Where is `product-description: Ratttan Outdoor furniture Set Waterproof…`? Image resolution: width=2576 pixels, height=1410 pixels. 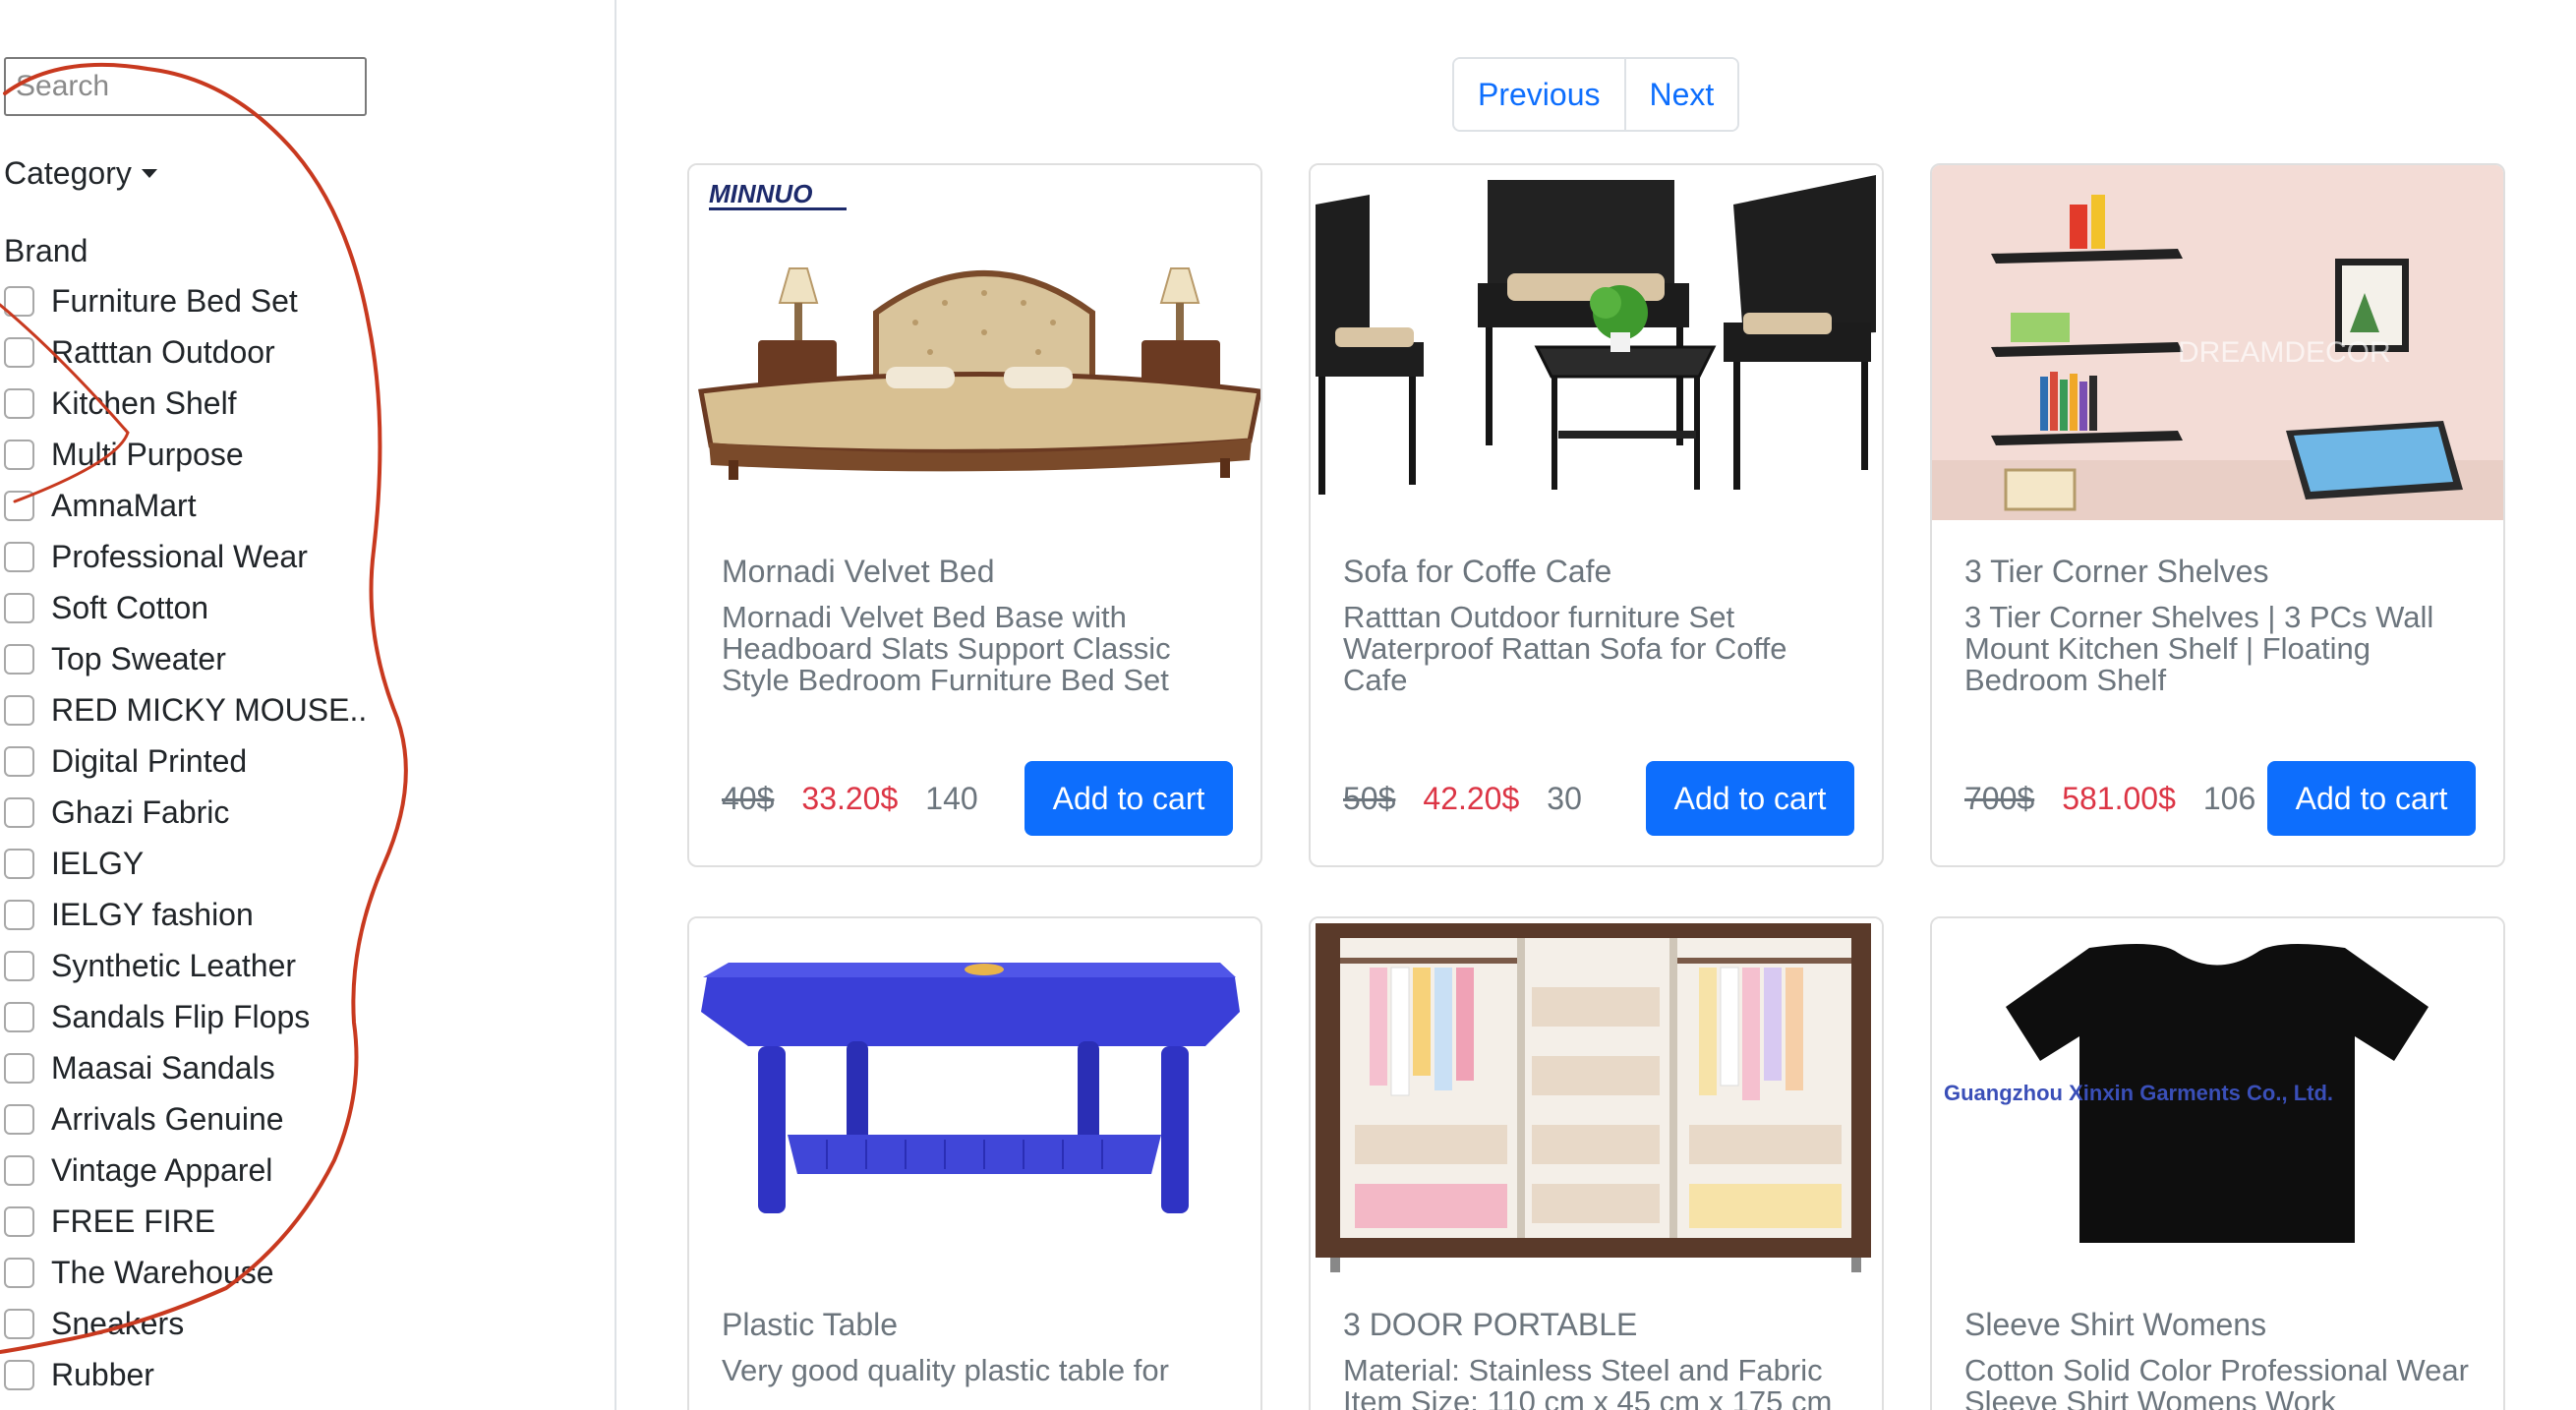
product-description: Ratttan Outdoor furniture Set Waterproof… is located at coordinates (1565, 648).